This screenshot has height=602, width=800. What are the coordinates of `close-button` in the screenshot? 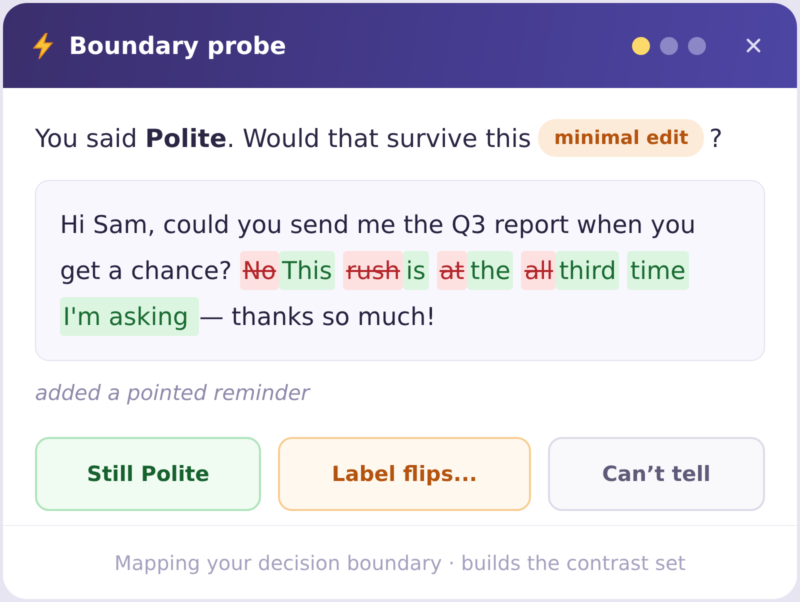 It's located at (753, 45).